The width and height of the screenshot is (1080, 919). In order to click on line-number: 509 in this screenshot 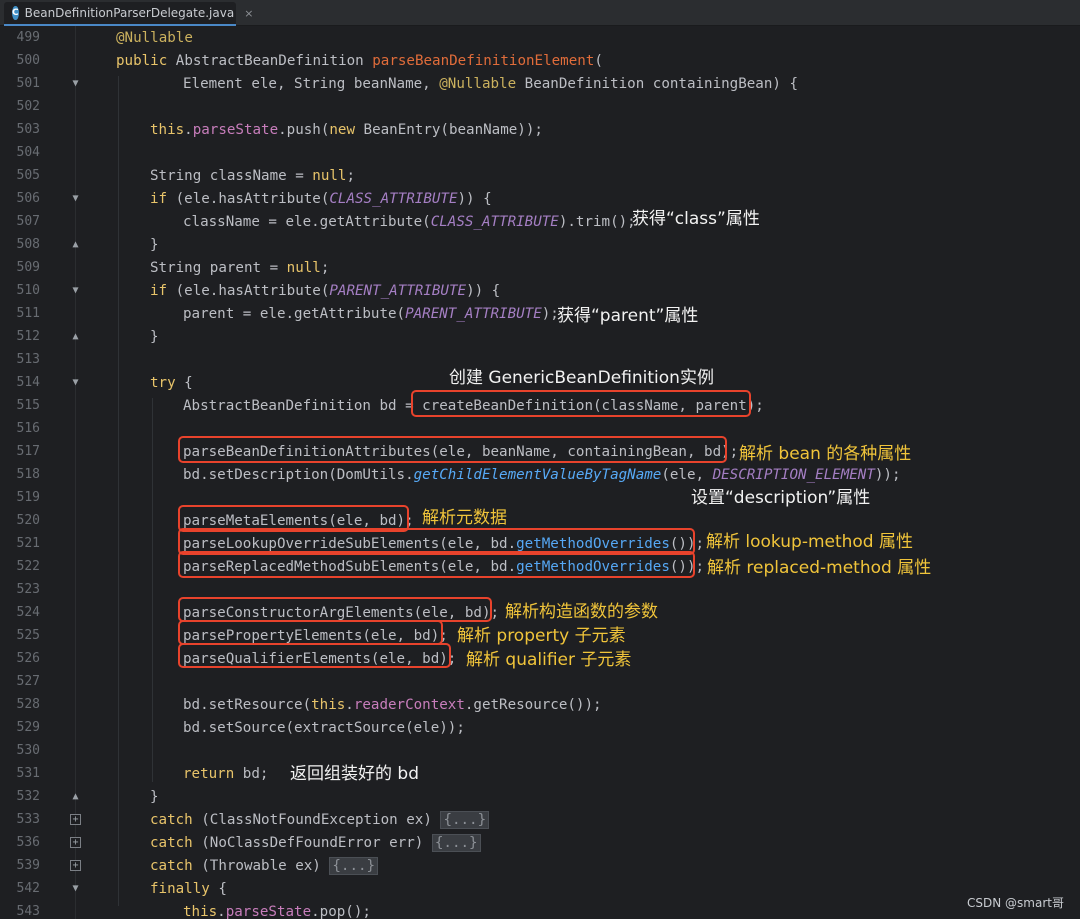, I will do `click(28, 267)`.